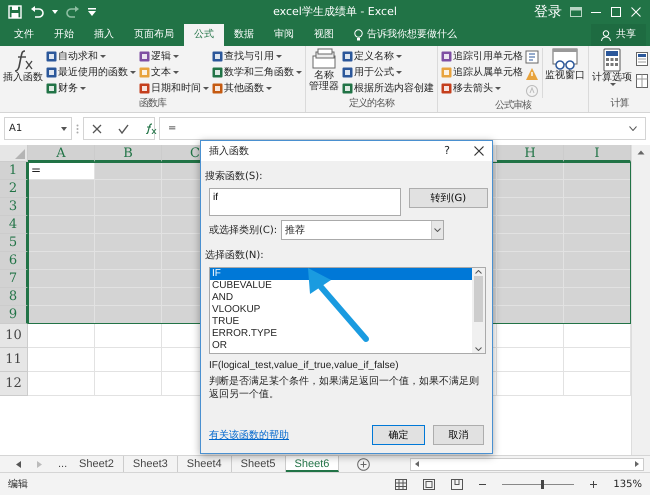 This screenshot has width=650, height=495. Describe the element at coordinates (14, 360) in the screenshot. I see `row-header: 11` at that location.